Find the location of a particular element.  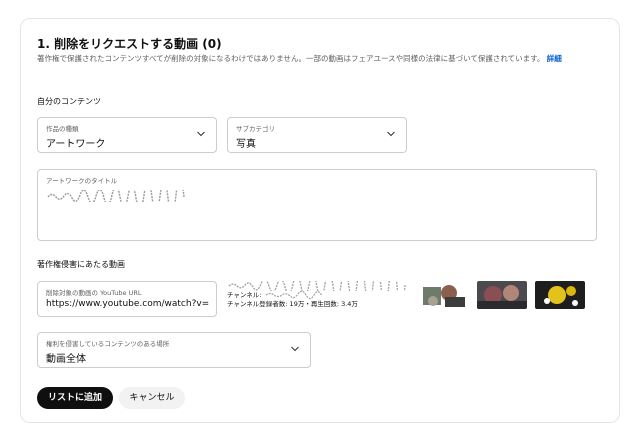

video-channel-prefix: チャンネル: is located at coordinates (244, 295).